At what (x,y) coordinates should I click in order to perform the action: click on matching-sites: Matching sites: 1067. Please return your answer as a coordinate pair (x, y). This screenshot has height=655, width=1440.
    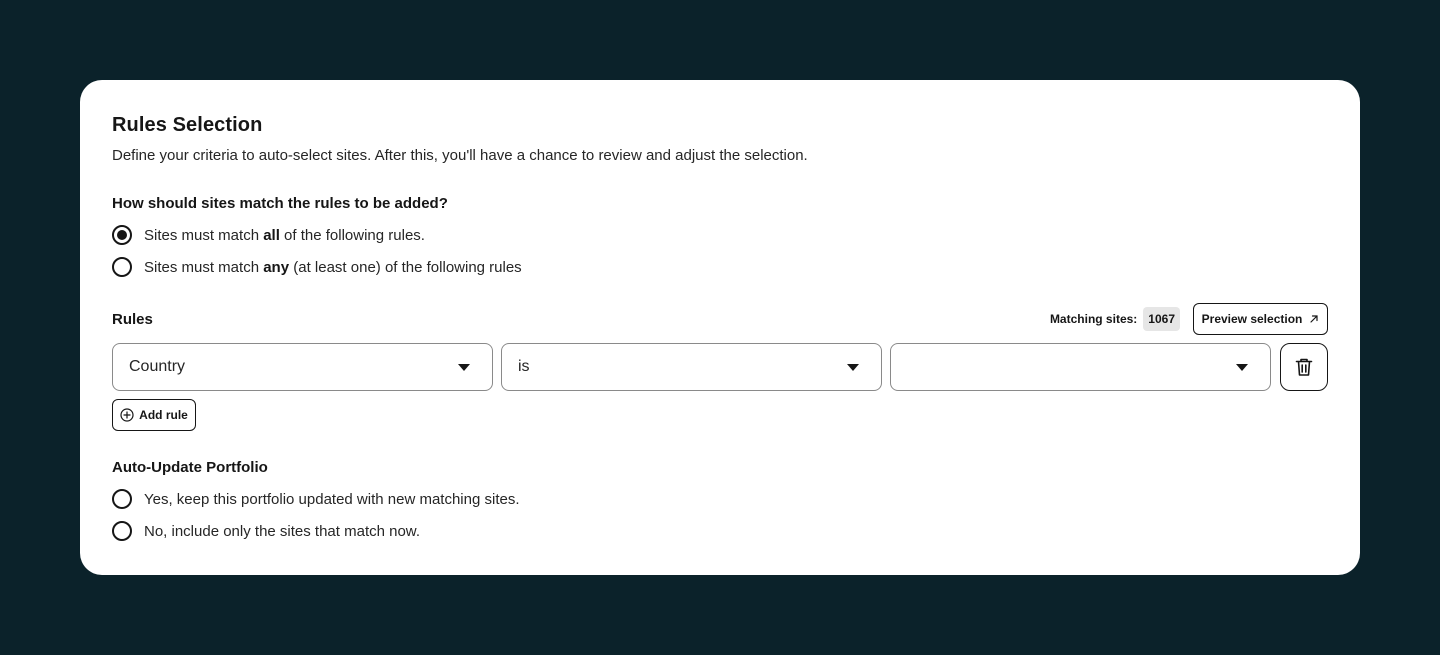
    Looking at the image, I should click on (1115, 319).